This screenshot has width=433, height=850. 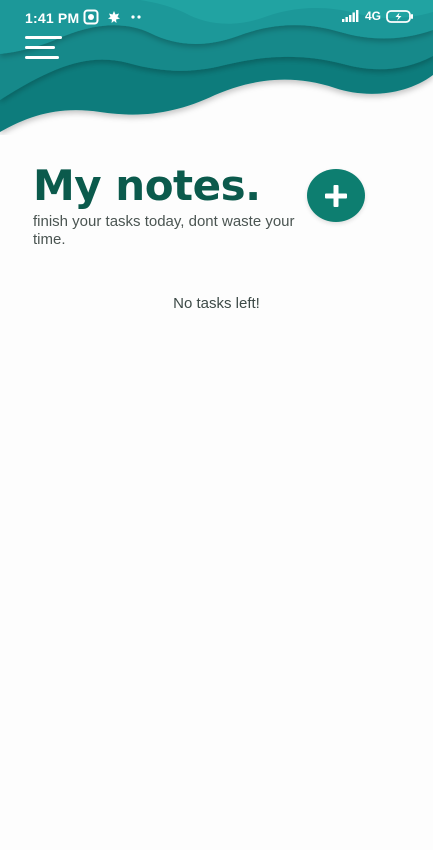 I want to click on menu-line-middle, so click(x=40, y=47).